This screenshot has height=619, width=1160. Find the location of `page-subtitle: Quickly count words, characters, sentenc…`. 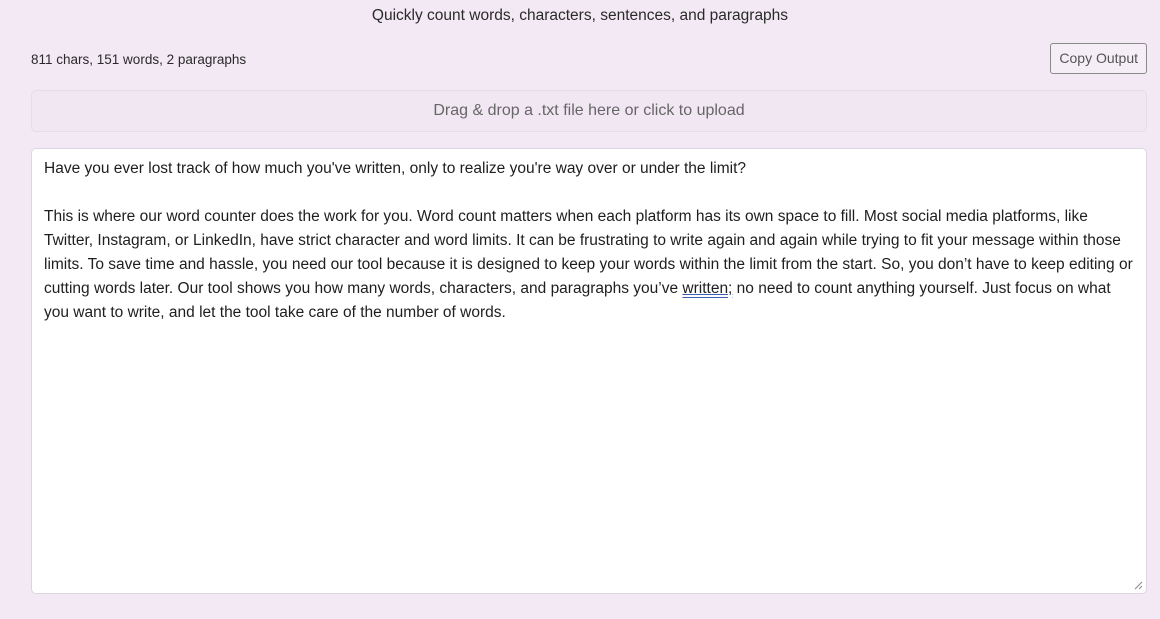

page-subtitle: Quickly count words, characters, sentenc… is located at coordinates (580, 15).